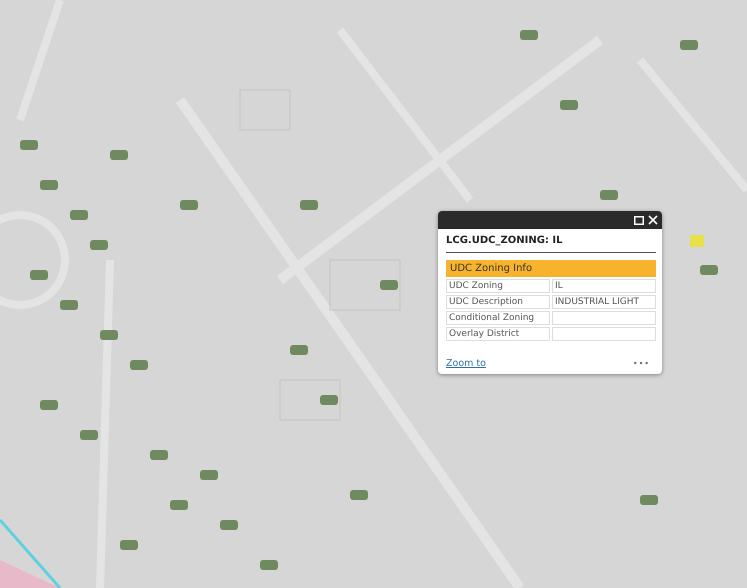 The width and height of the screenshot is (747, 588). I want to click on section-header: UDC Zoning Info, so click(551, 268).